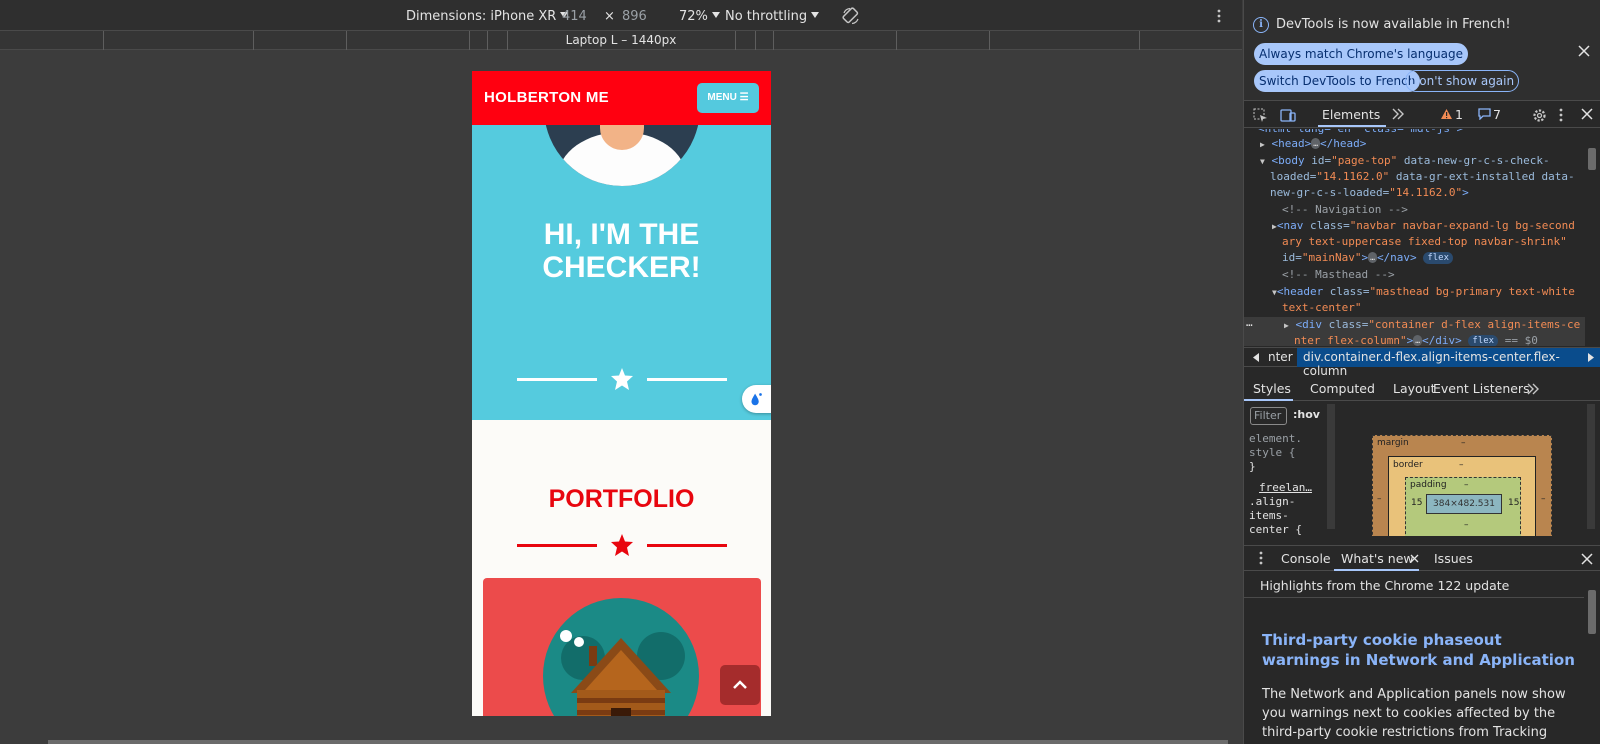  What do you see at coordinates (1292, 257) in the screenshot?
I see `attr-name: id=` at bounding box center [1292, 257].